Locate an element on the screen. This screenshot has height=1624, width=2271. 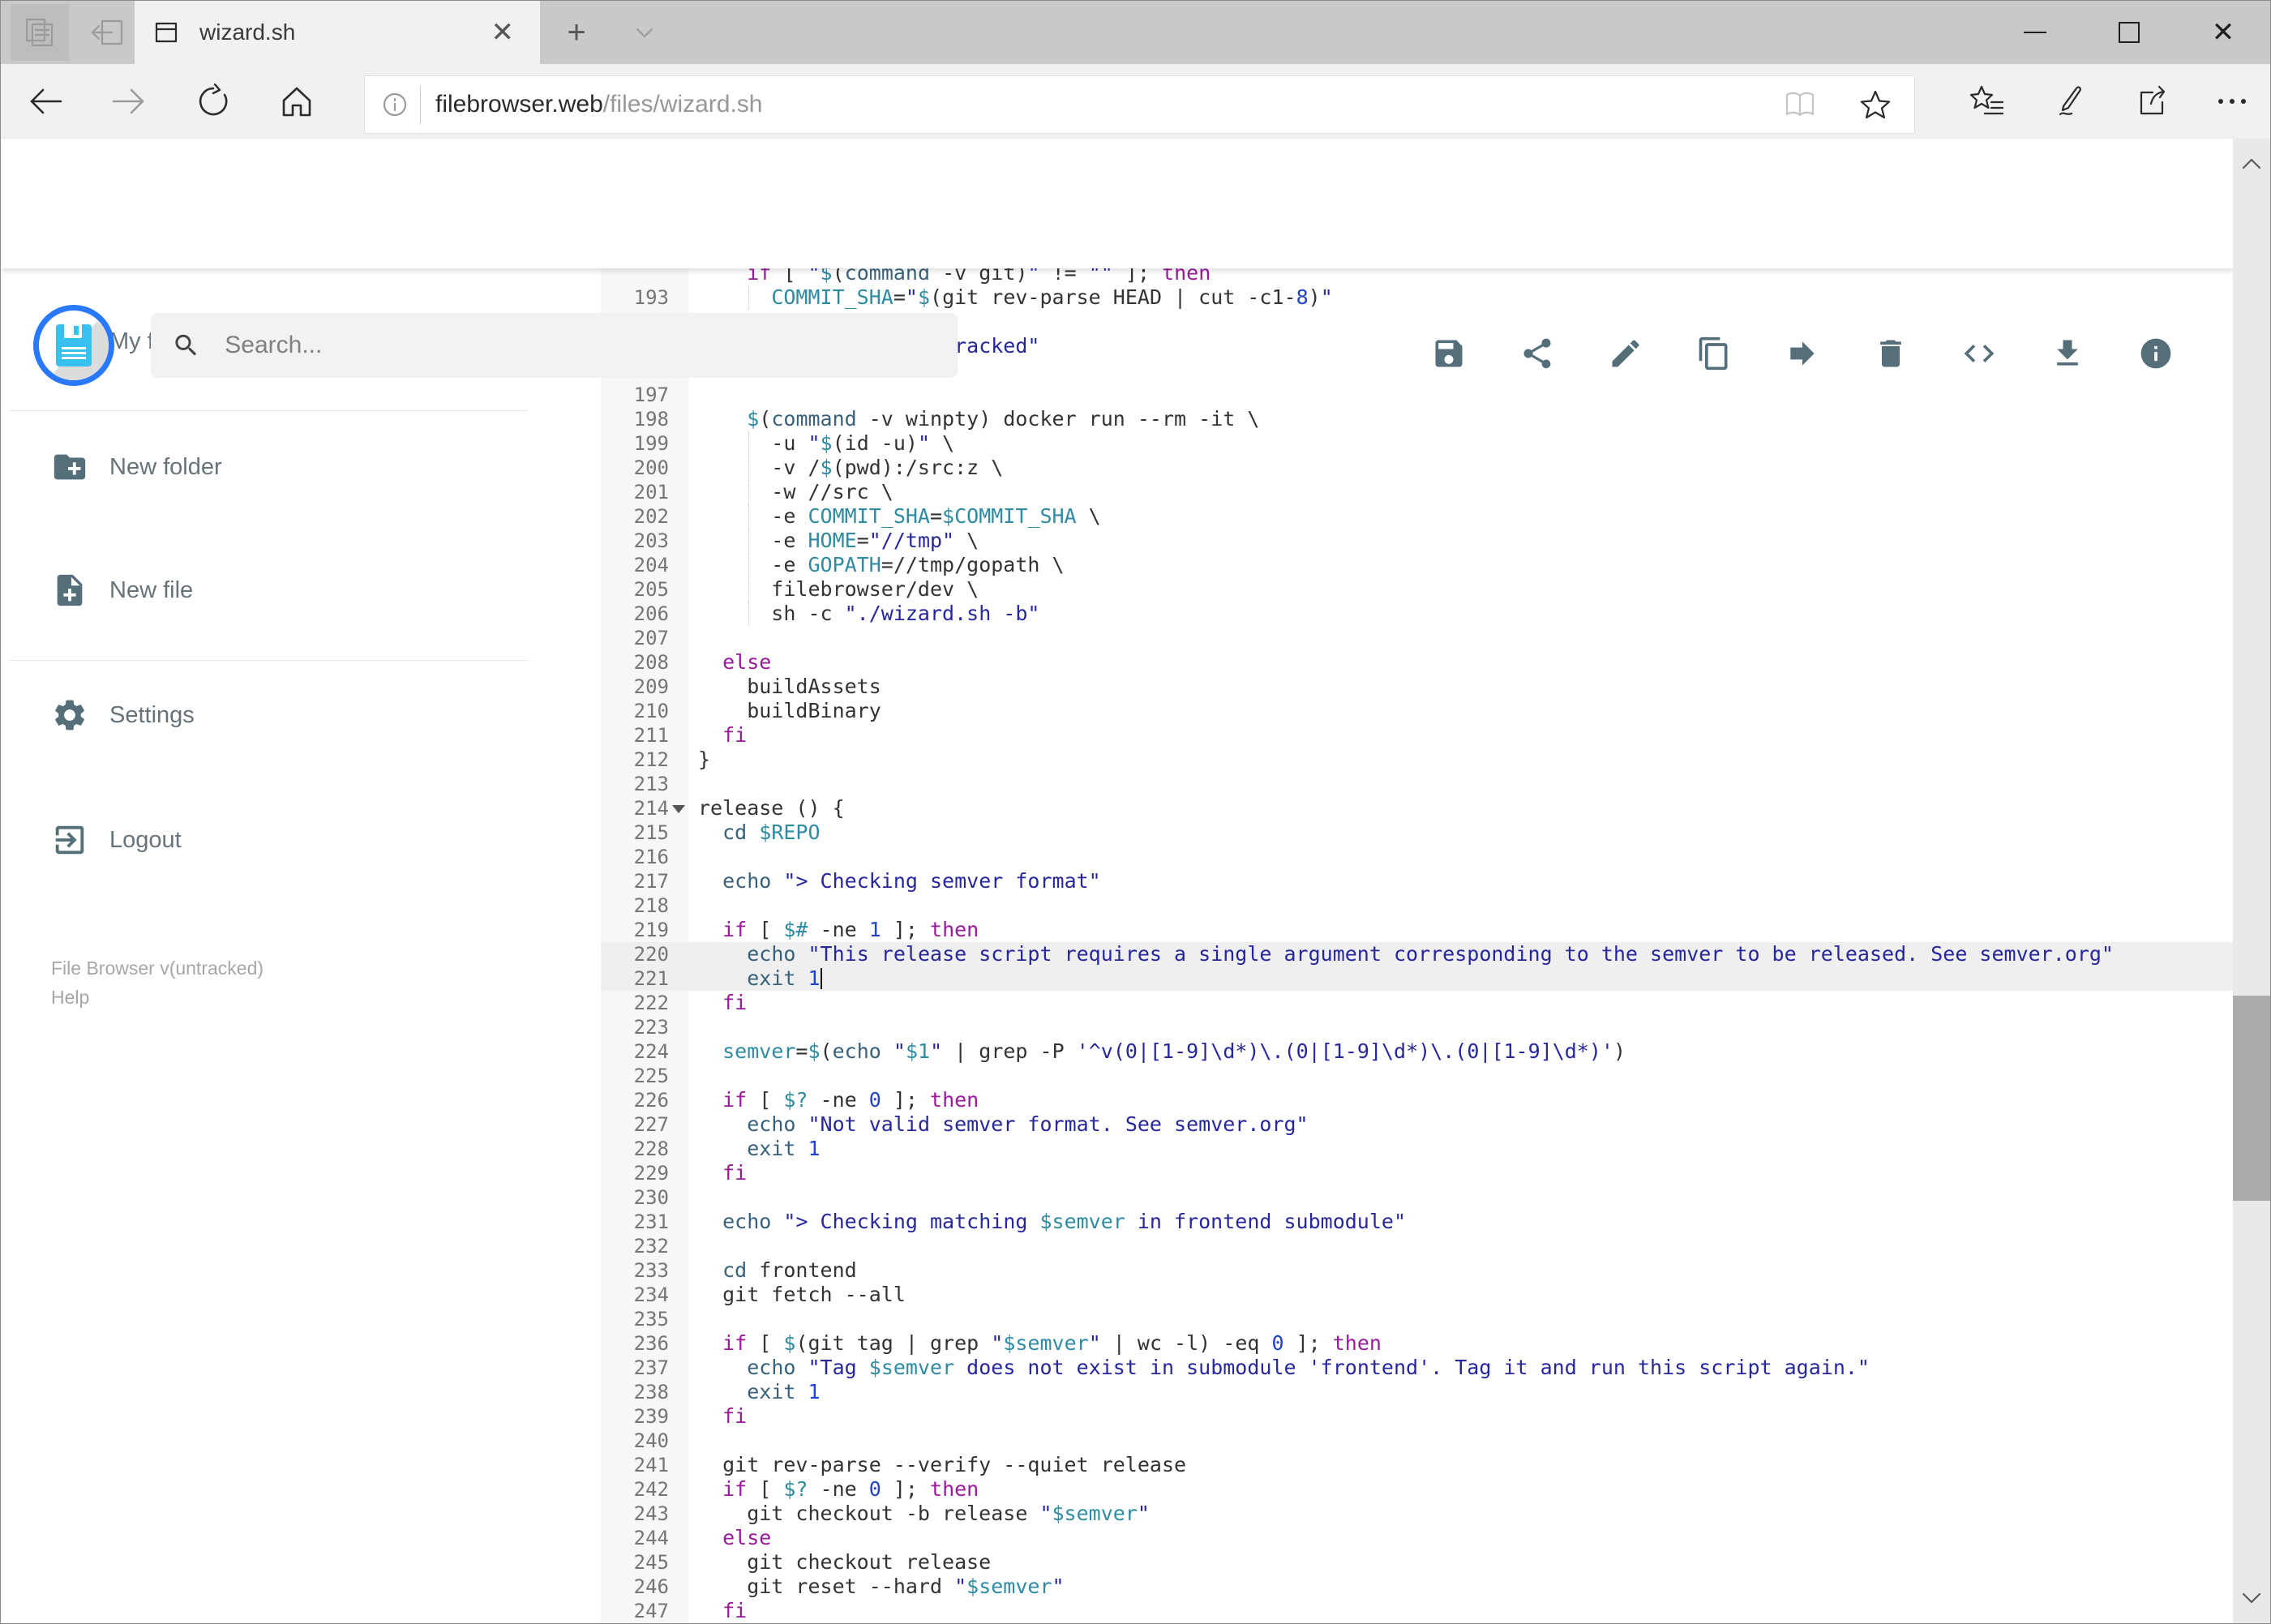
share-icon is located at coordinates (2153, 100).